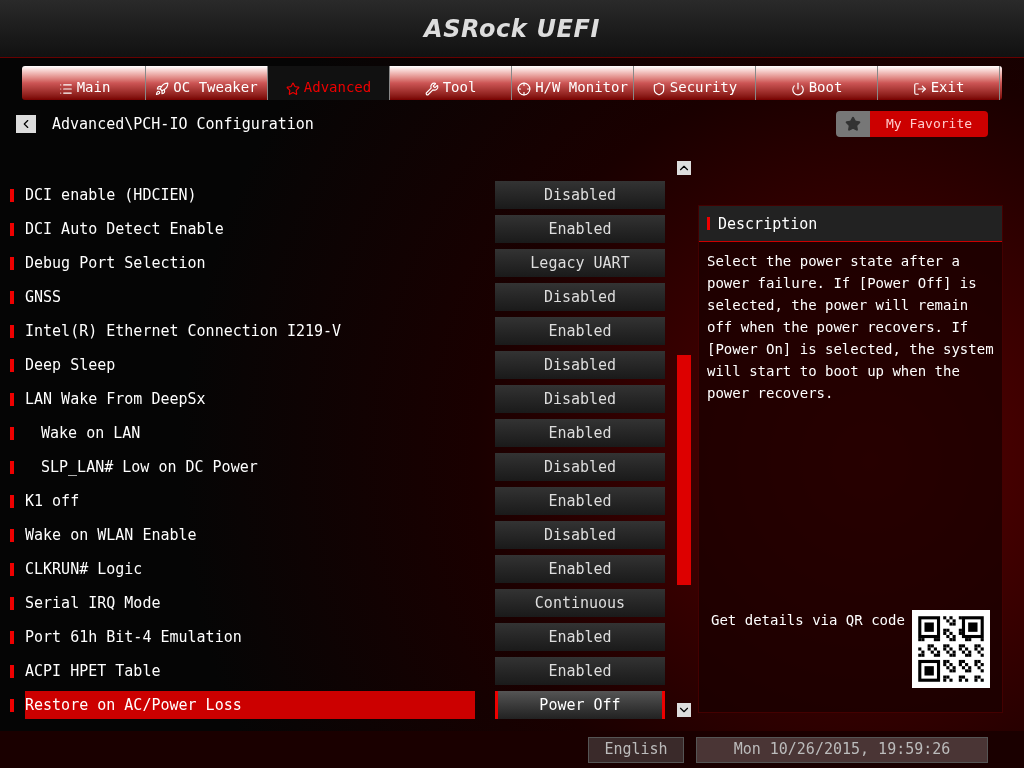 Image resolution: width=1024 pixels, height=768 pixels. What do you see at coordinates (512, 29) in the screenshot?
I see `logo: ASRock UEFI` at bounding box center [512, 29].